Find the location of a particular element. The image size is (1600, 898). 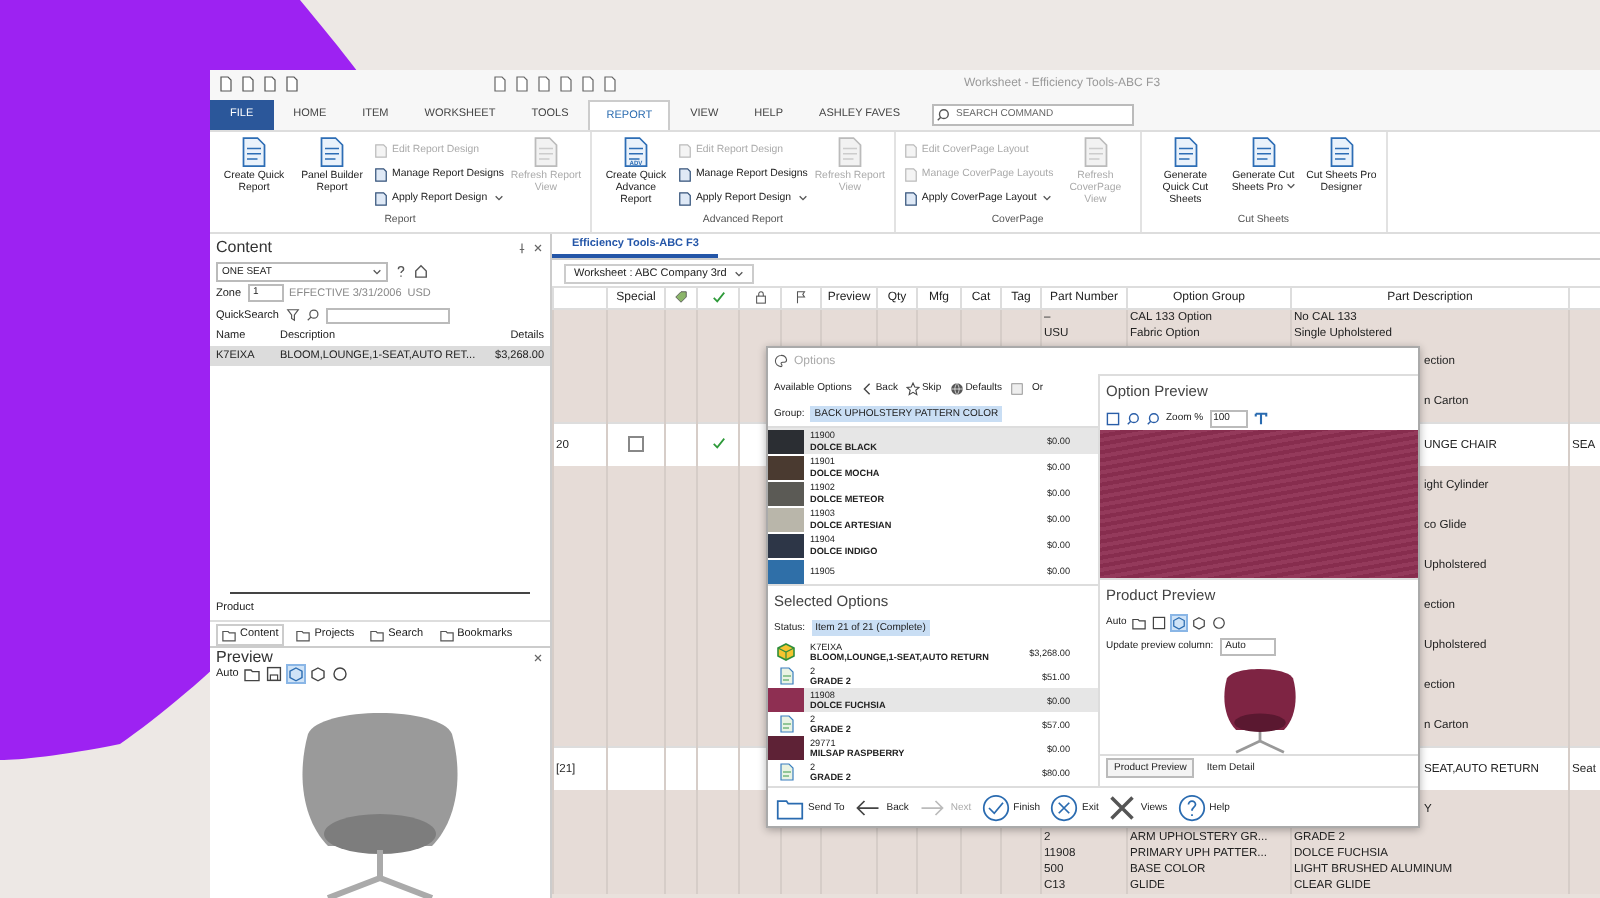

palette-icon is located at coordinates (781, 361).